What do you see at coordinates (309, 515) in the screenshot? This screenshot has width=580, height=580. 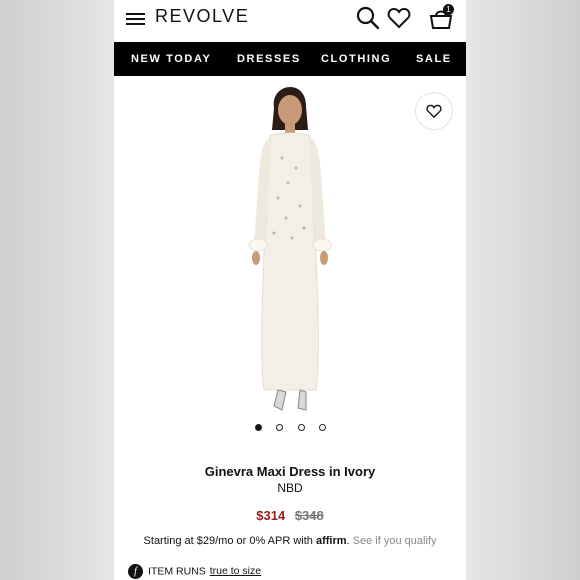 I see `original-price: $348` at bounding box center [309, 515].